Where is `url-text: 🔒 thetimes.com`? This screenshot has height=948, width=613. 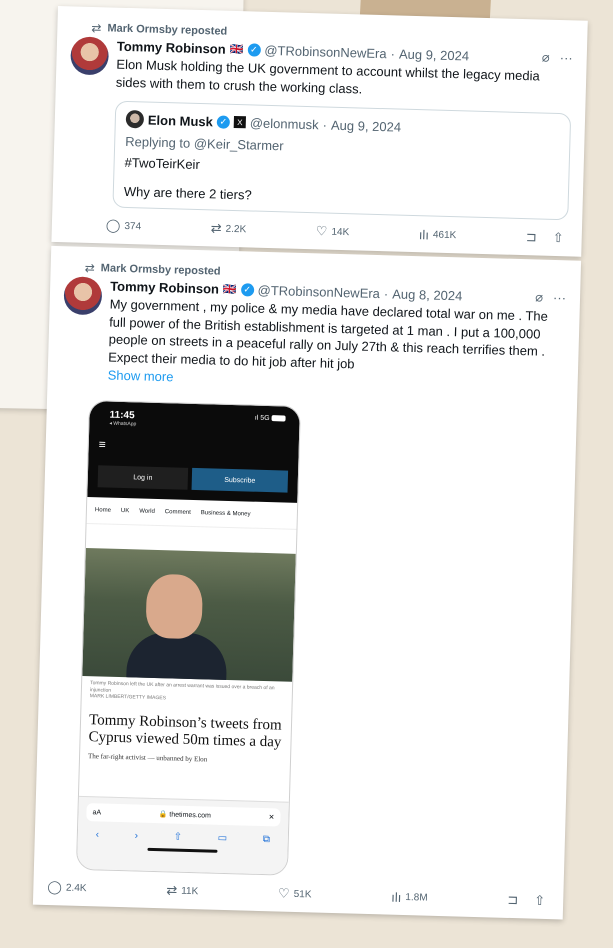 url-text: 🔒 thetimes.com is located at coordinates (185, 815).